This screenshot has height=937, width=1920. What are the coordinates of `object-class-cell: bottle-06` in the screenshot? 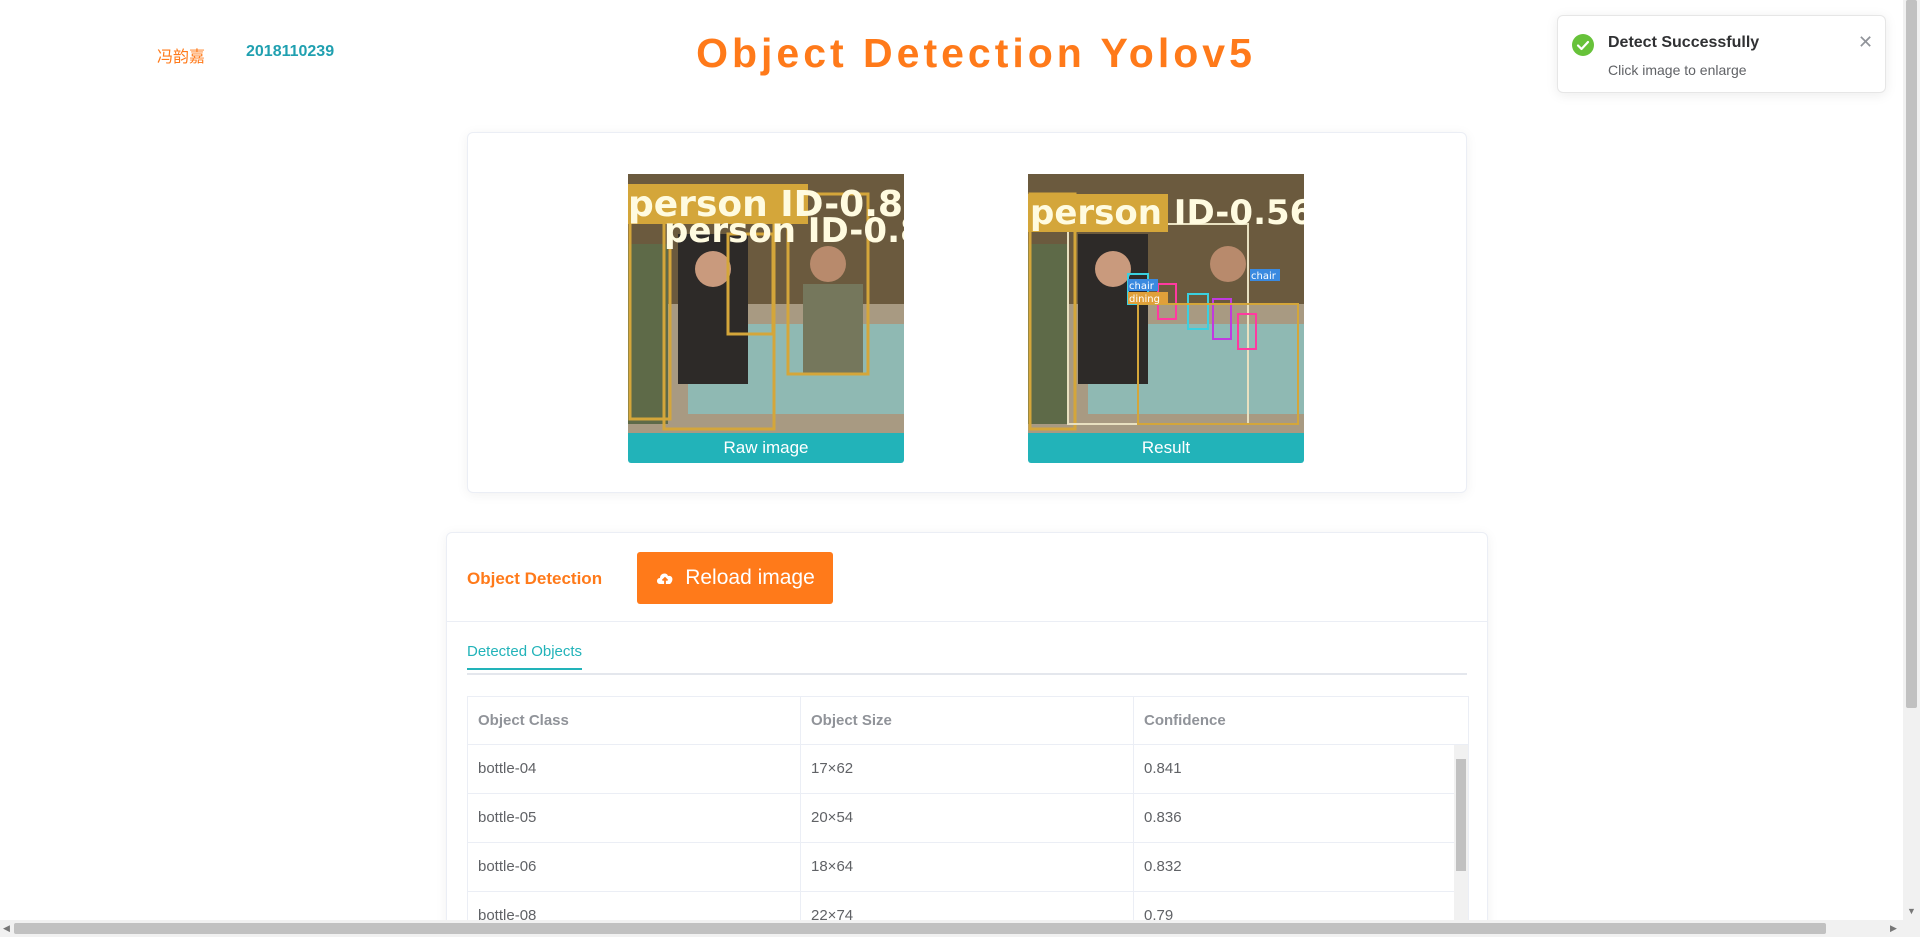 It's located at (634, 867).